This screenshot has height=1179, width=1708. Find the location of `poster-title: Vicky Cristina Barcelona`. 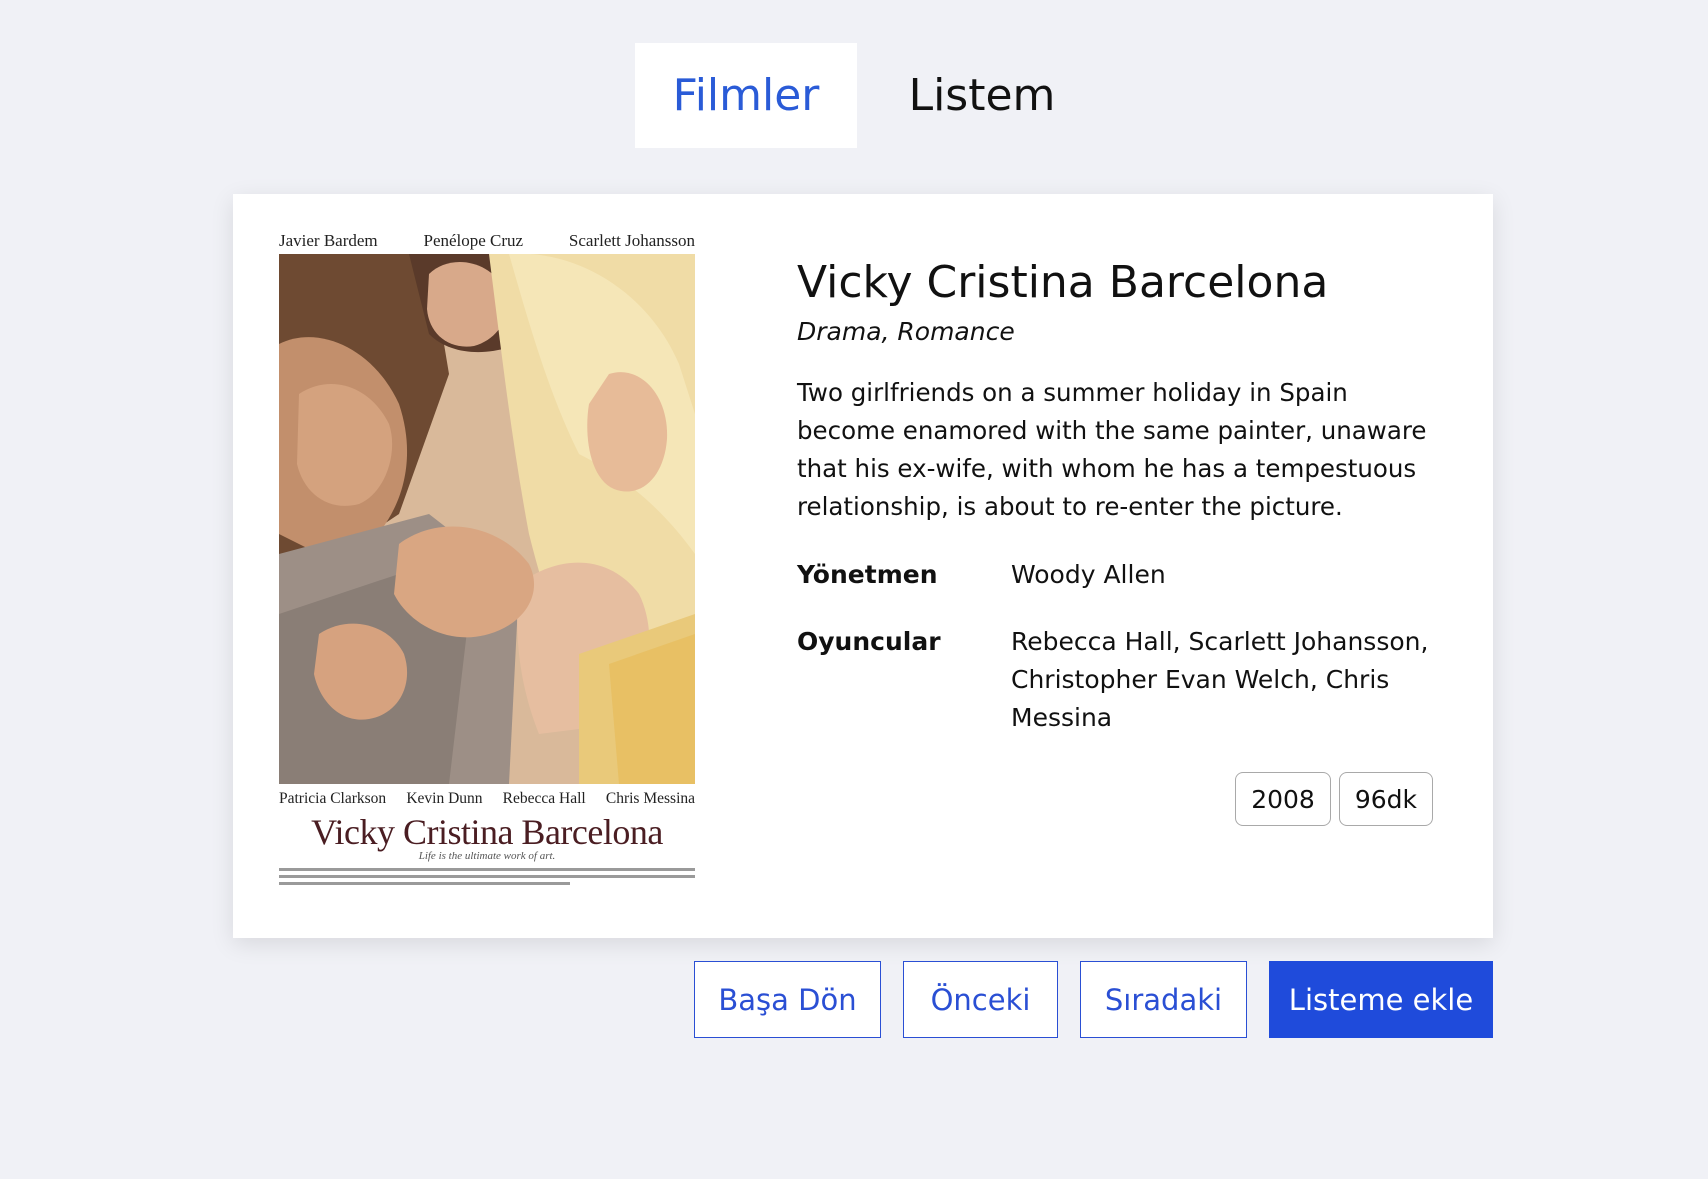

poster-title: Vicky Cristina Barcelona is located at coordinates (487, 832).